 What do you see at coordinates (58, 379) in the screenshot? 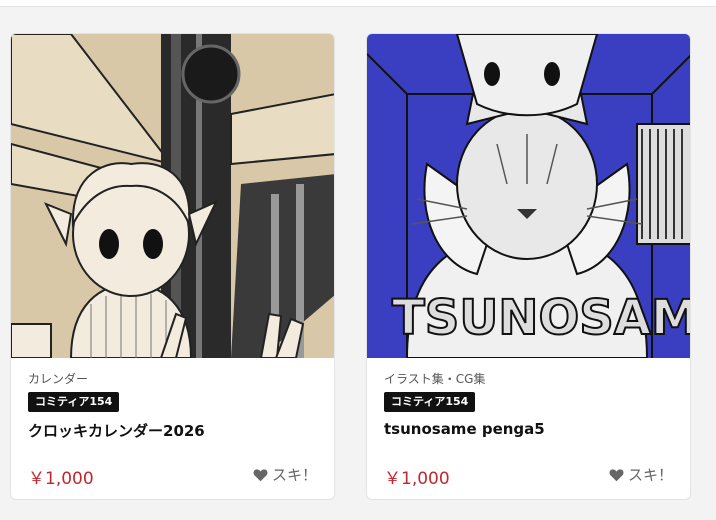
I see `product-category: カレンダー` at bounding box center [58, 379].